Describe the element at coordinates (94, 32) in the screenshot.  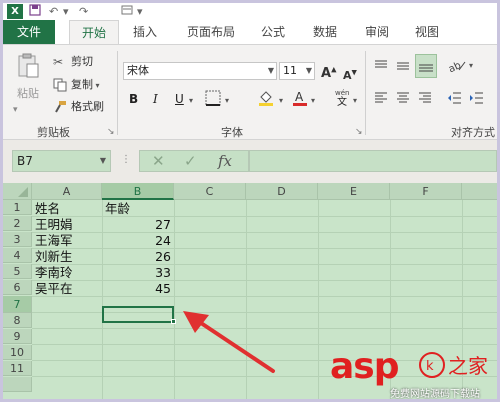
I see `tab-home: 开始` at that location.